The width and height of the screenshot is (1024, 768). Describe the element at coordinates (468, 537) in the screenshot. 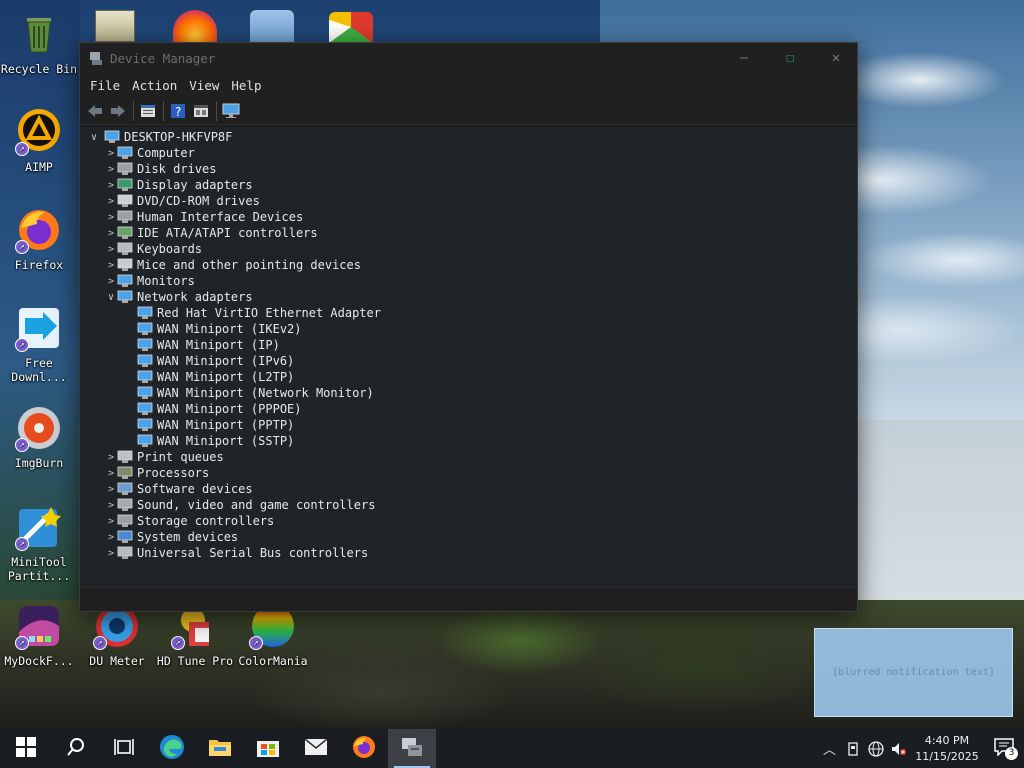

I see `tree-category: > System devices` at that location.